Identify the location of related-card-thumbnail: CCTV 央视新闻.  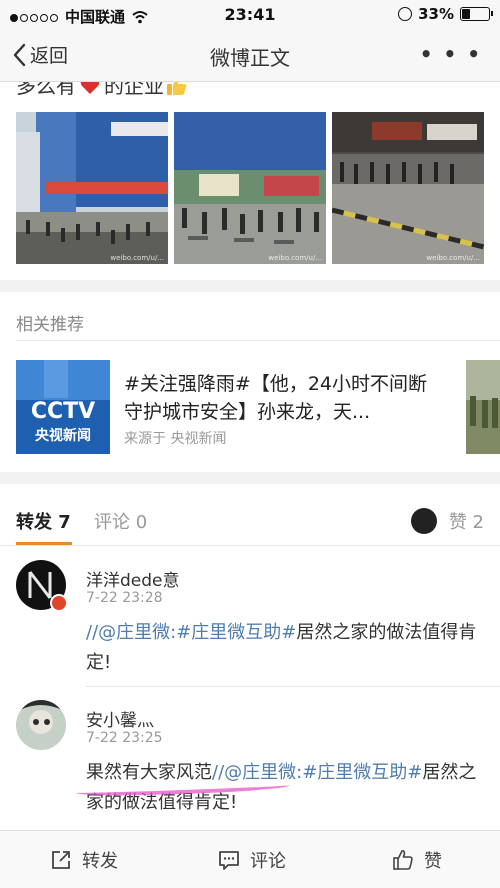
(63, 407).